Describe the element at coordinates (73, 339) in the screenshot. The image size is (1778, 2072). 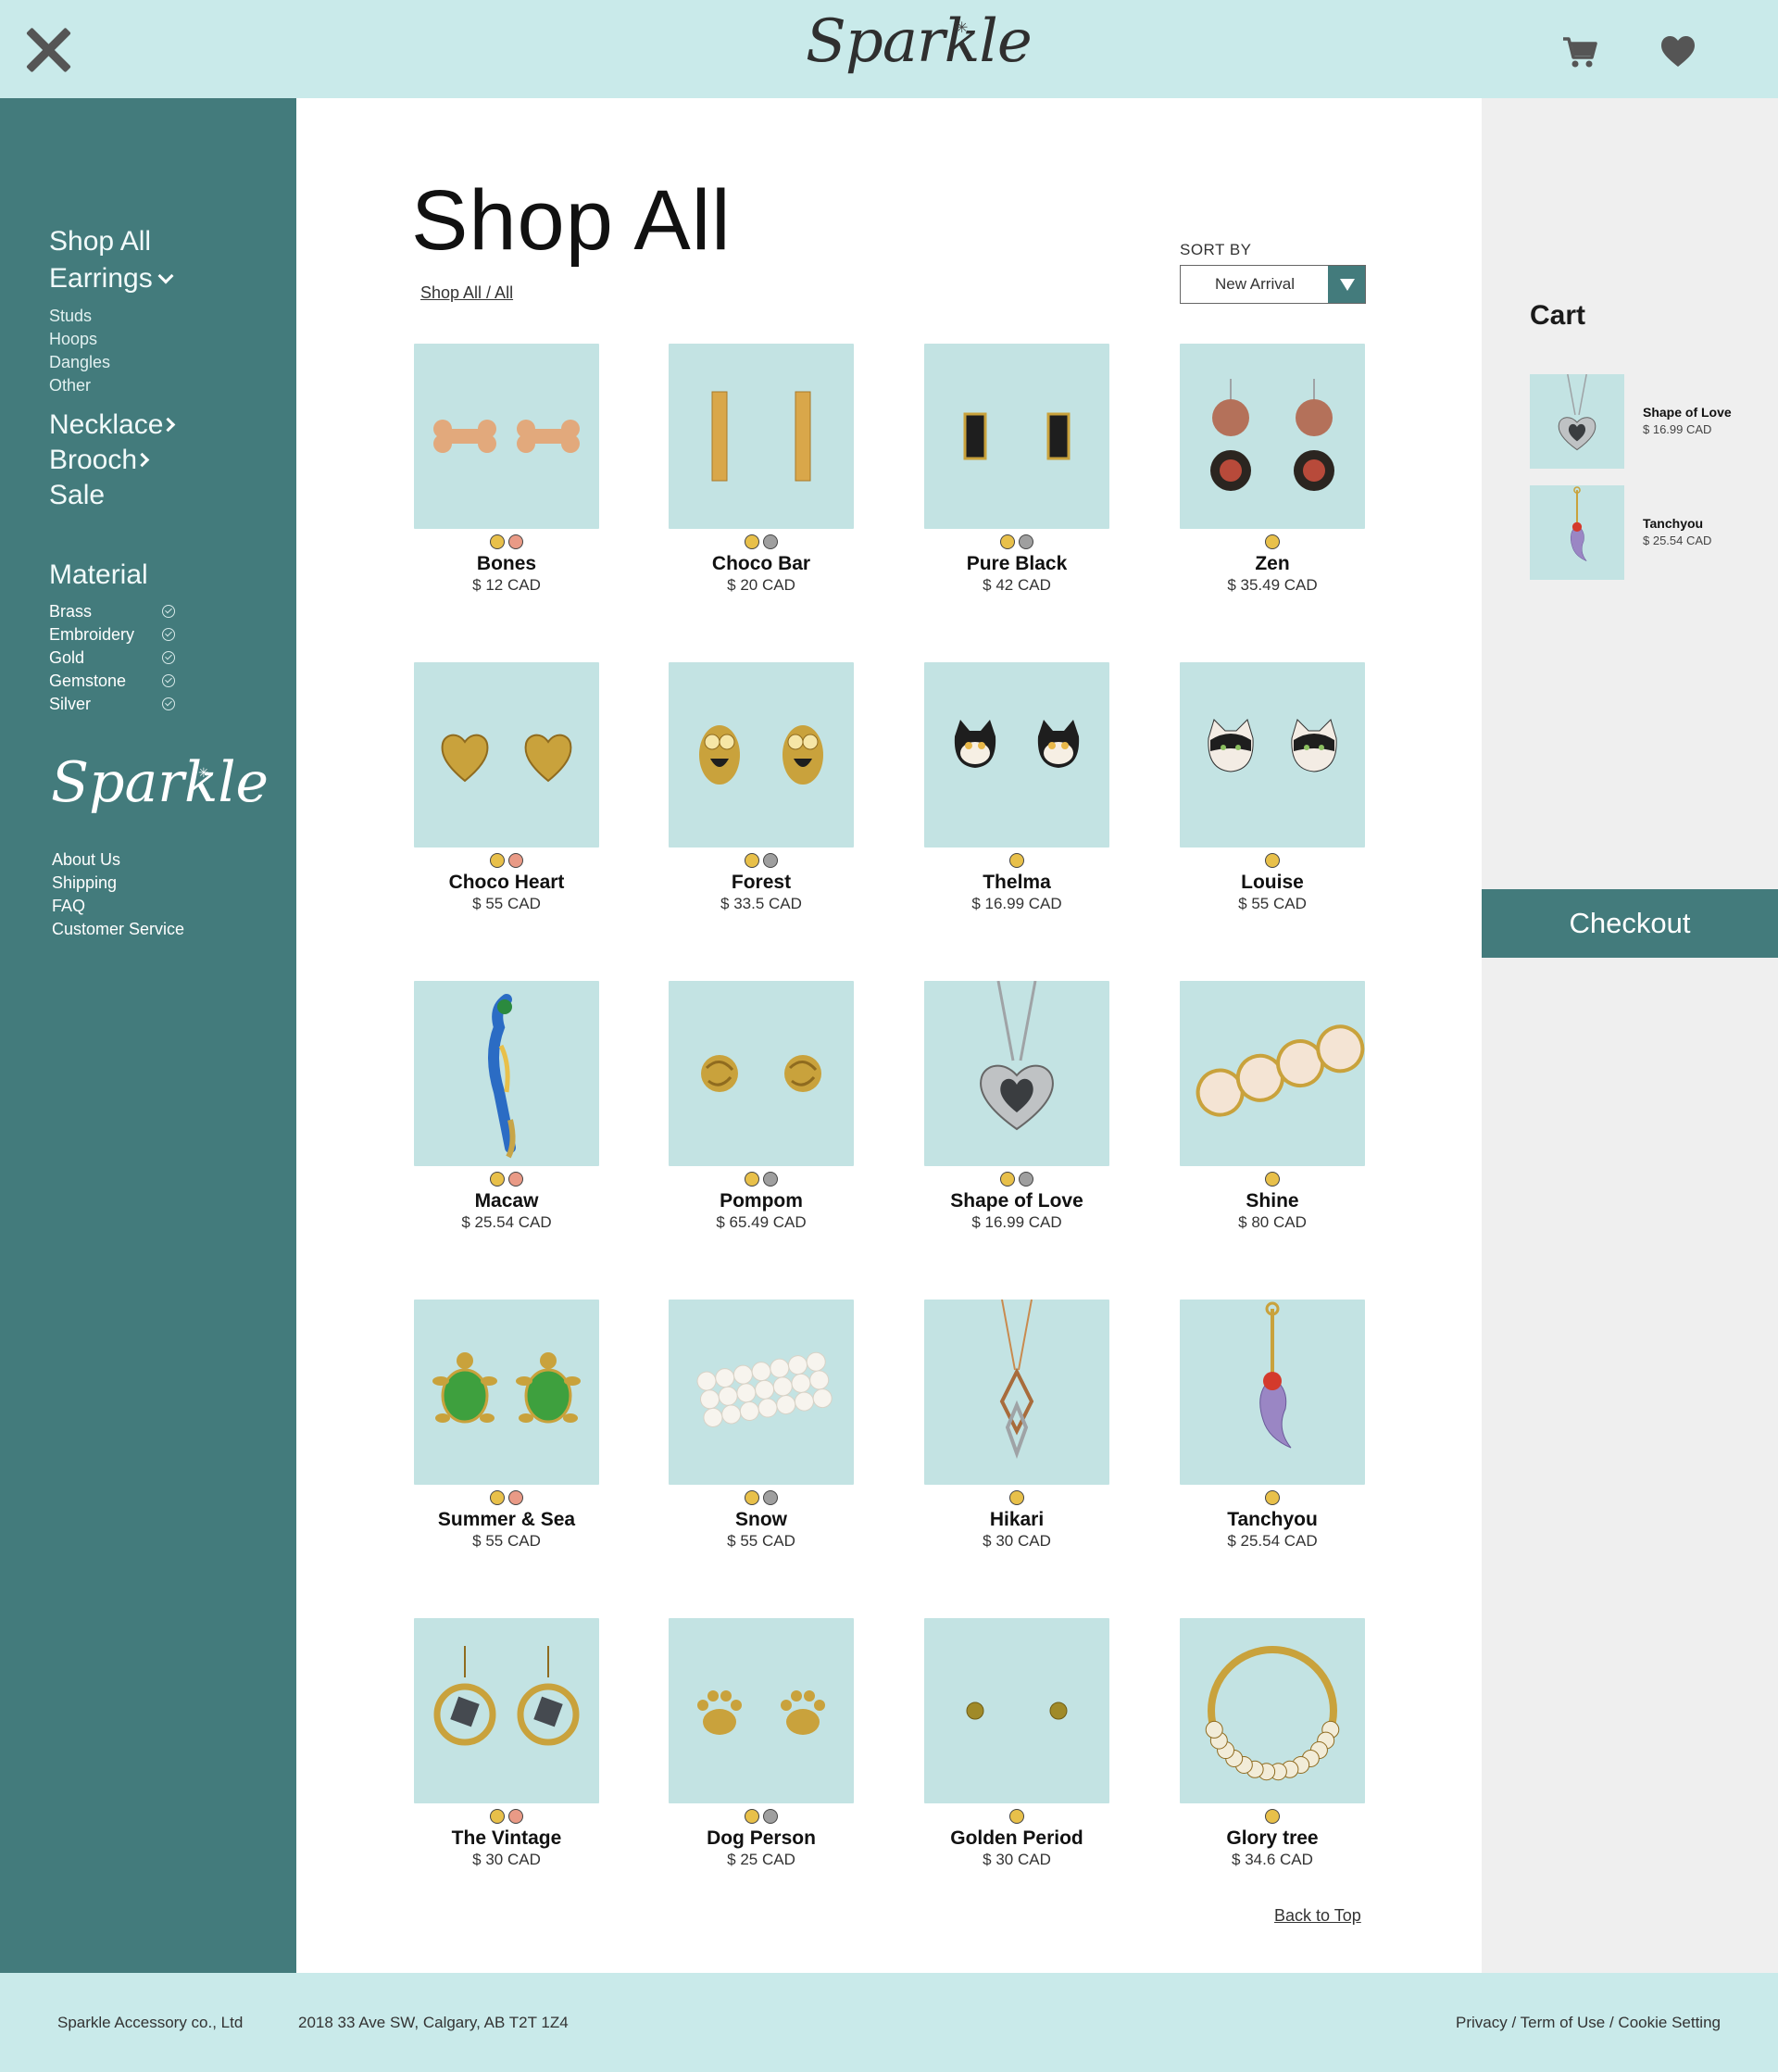
I see `nav-sub-hoops: Hoops` at that location.